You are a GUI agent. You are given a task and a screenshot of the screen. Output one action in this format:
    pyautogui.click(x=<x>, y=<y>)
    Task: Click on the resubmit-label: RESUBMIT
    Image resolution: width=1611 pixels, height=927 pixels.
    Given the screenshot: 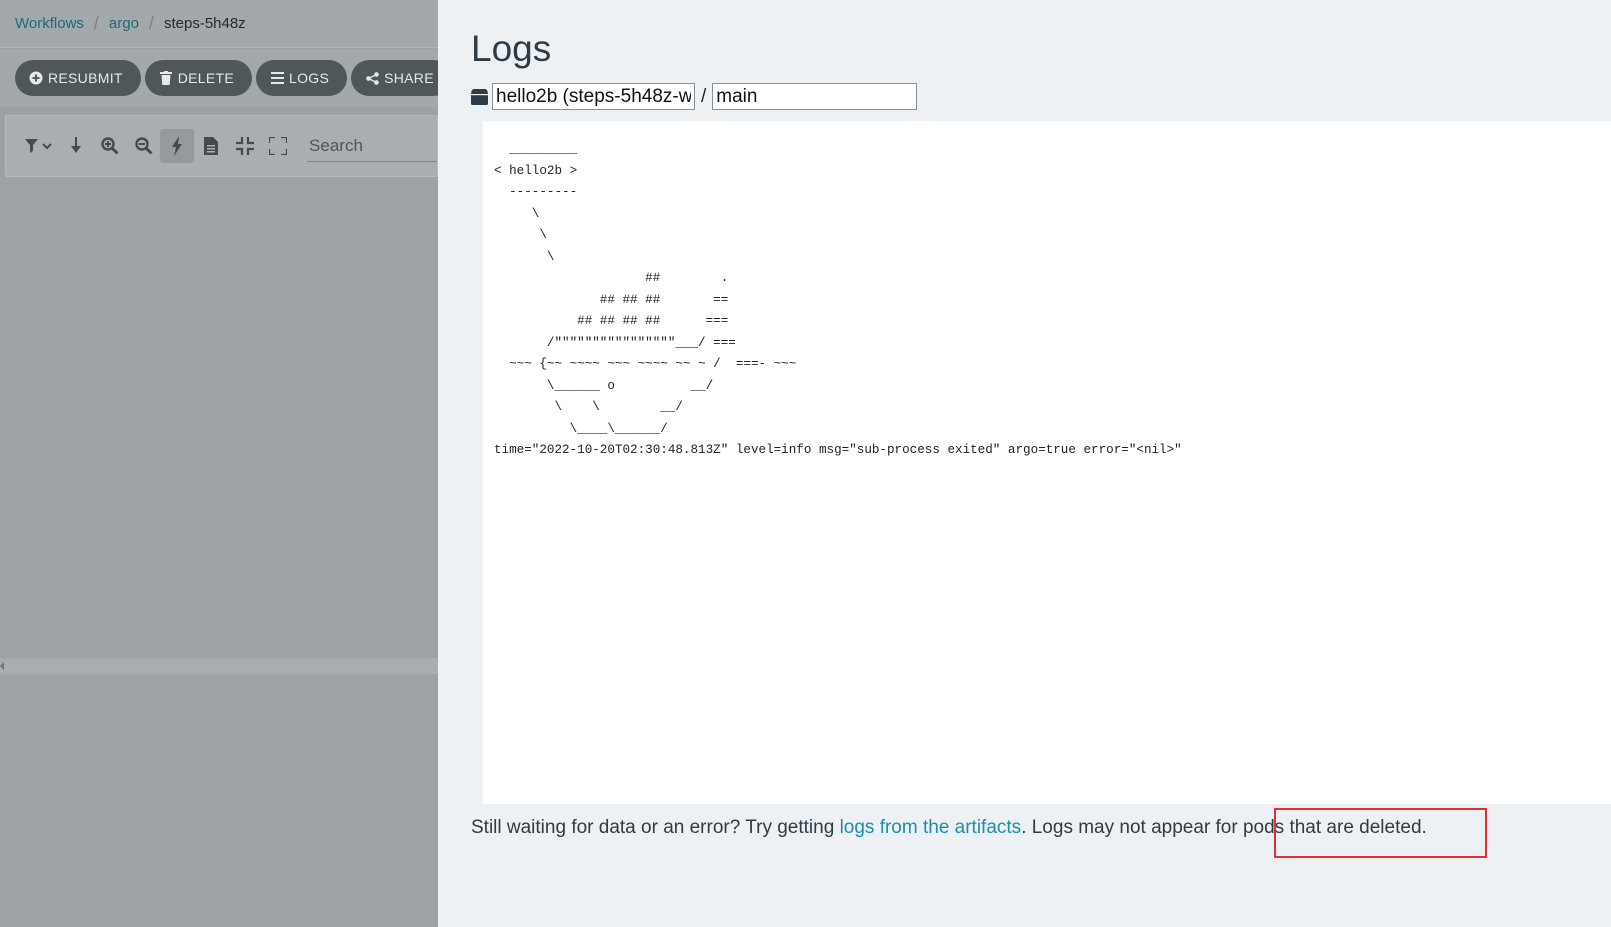 What is the action you would take?
    pyautogui.click(x=85, y=78)
    